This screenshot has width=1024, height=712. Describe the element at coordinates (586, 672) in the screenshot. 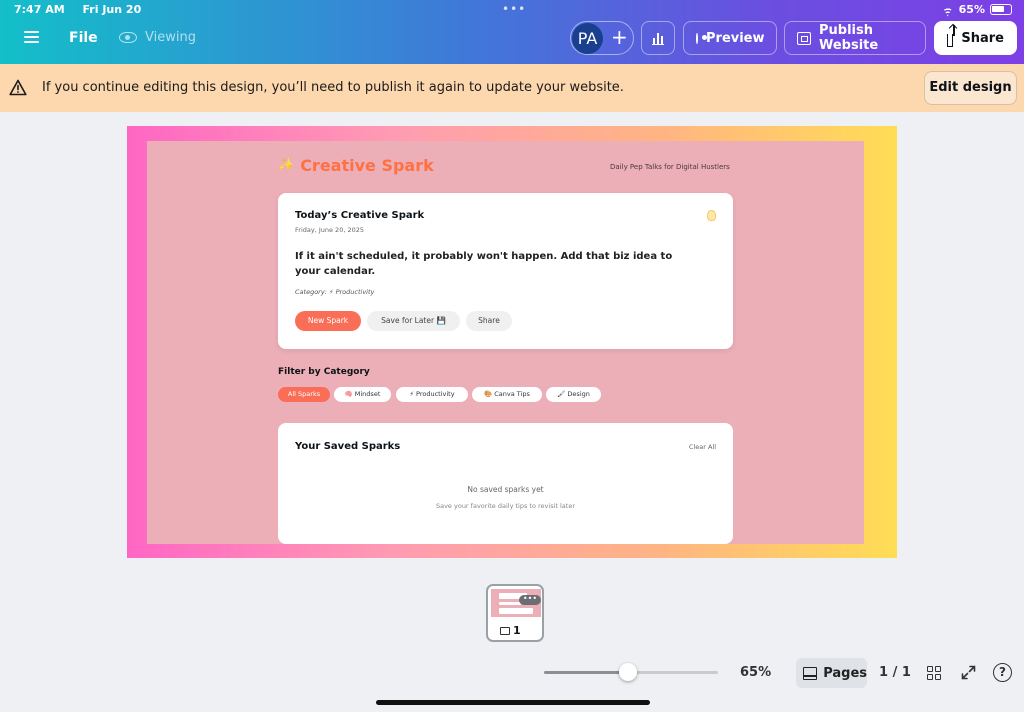

I see `zoom-slider-fill` at that location.